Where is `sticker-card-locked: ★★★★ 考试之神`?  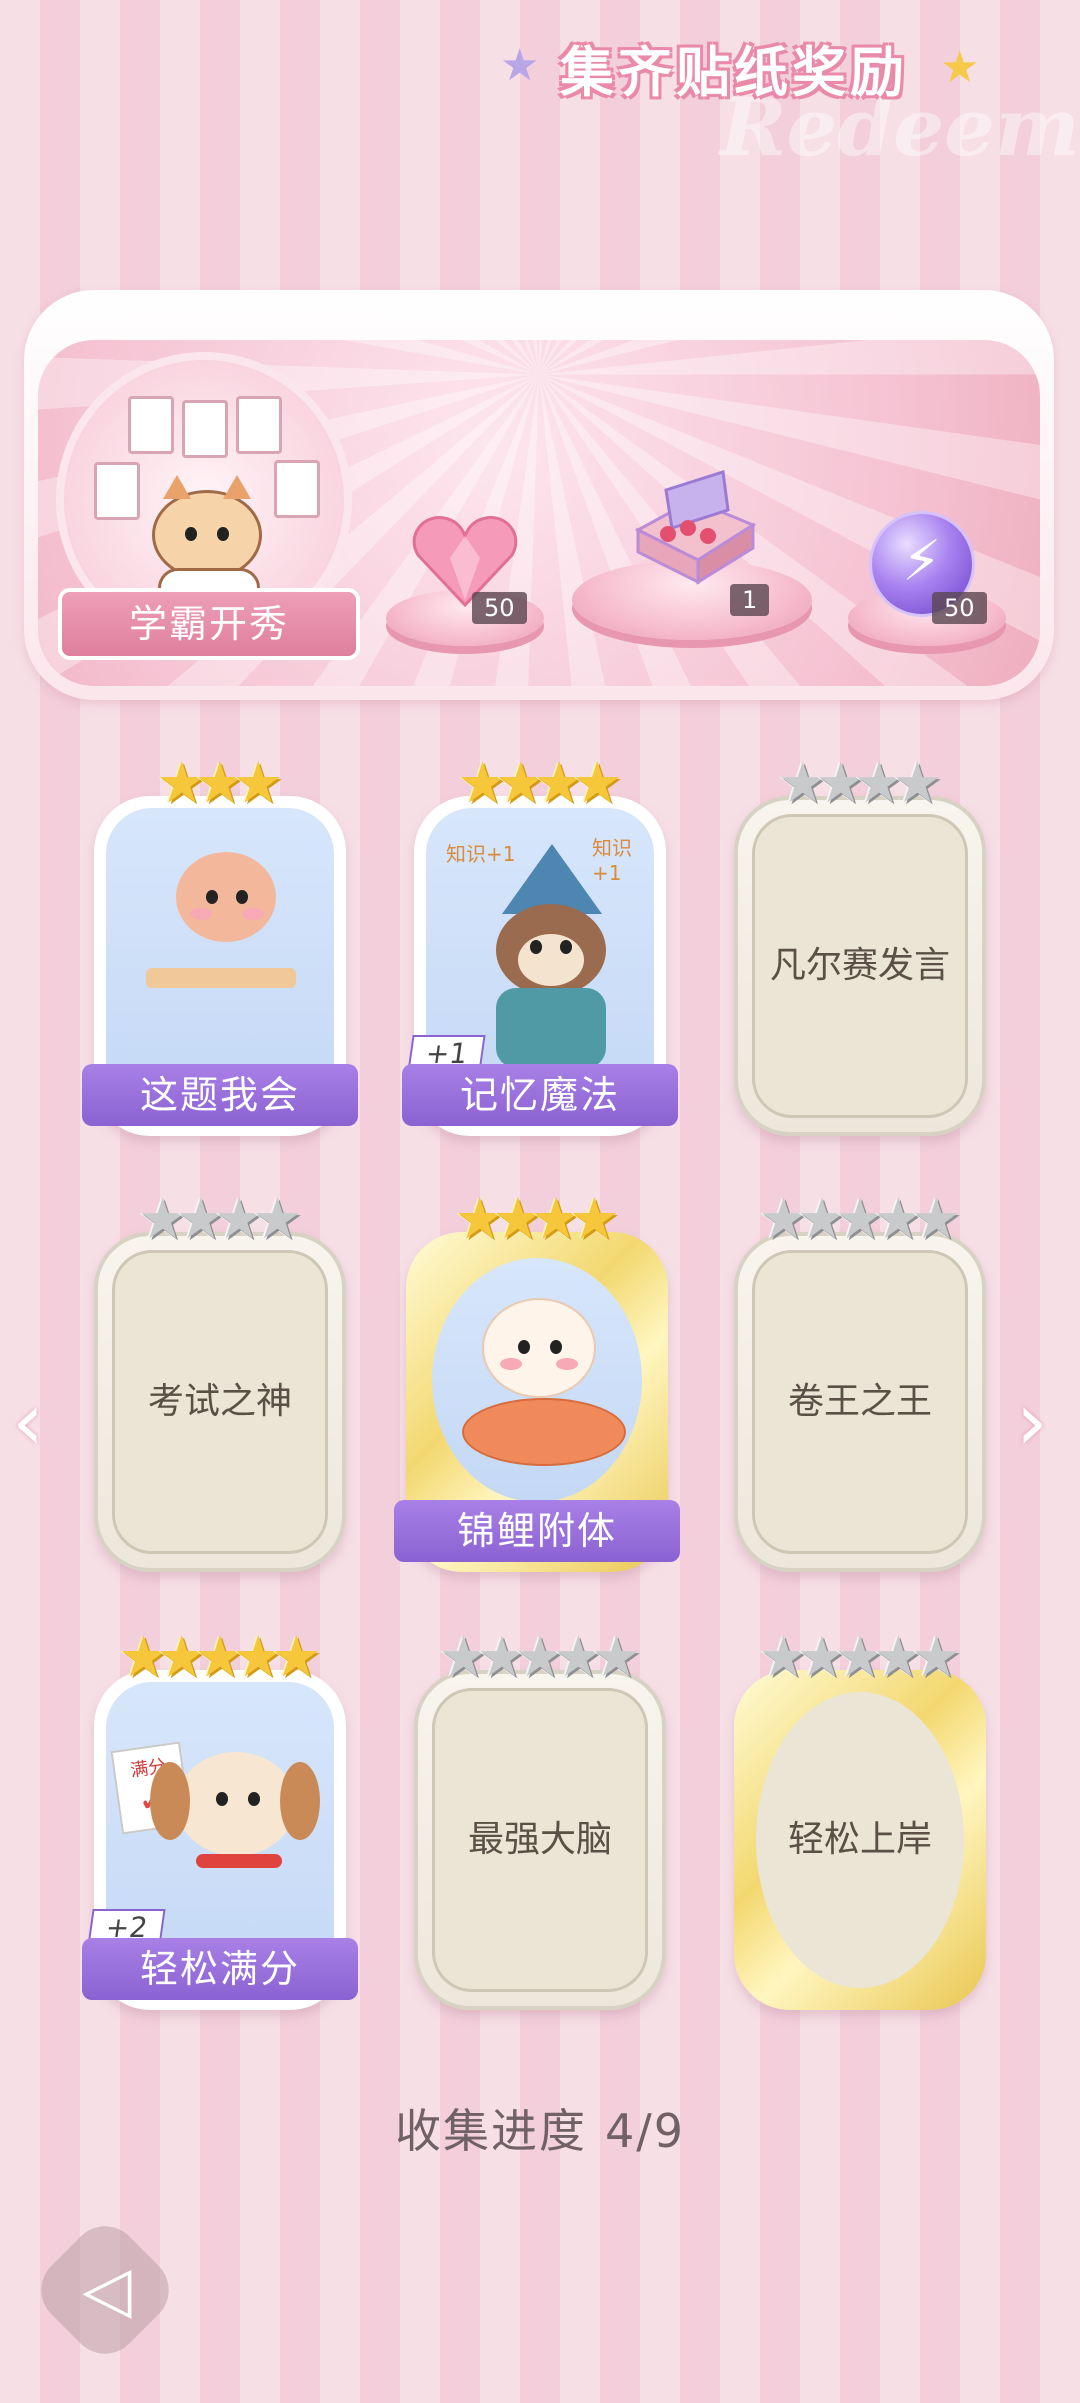 sticker-card-locked: ★★★★ 考试之神 is located at coordinates (220, 1382).